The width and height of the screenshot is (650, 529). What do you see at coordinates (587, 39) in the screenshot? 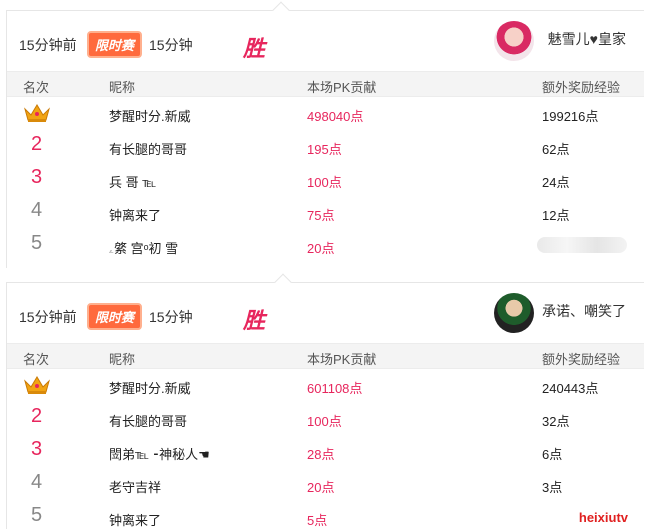
I see `opponent-name: 魅雪儿♥皇家` at bounding box center [587, 39].